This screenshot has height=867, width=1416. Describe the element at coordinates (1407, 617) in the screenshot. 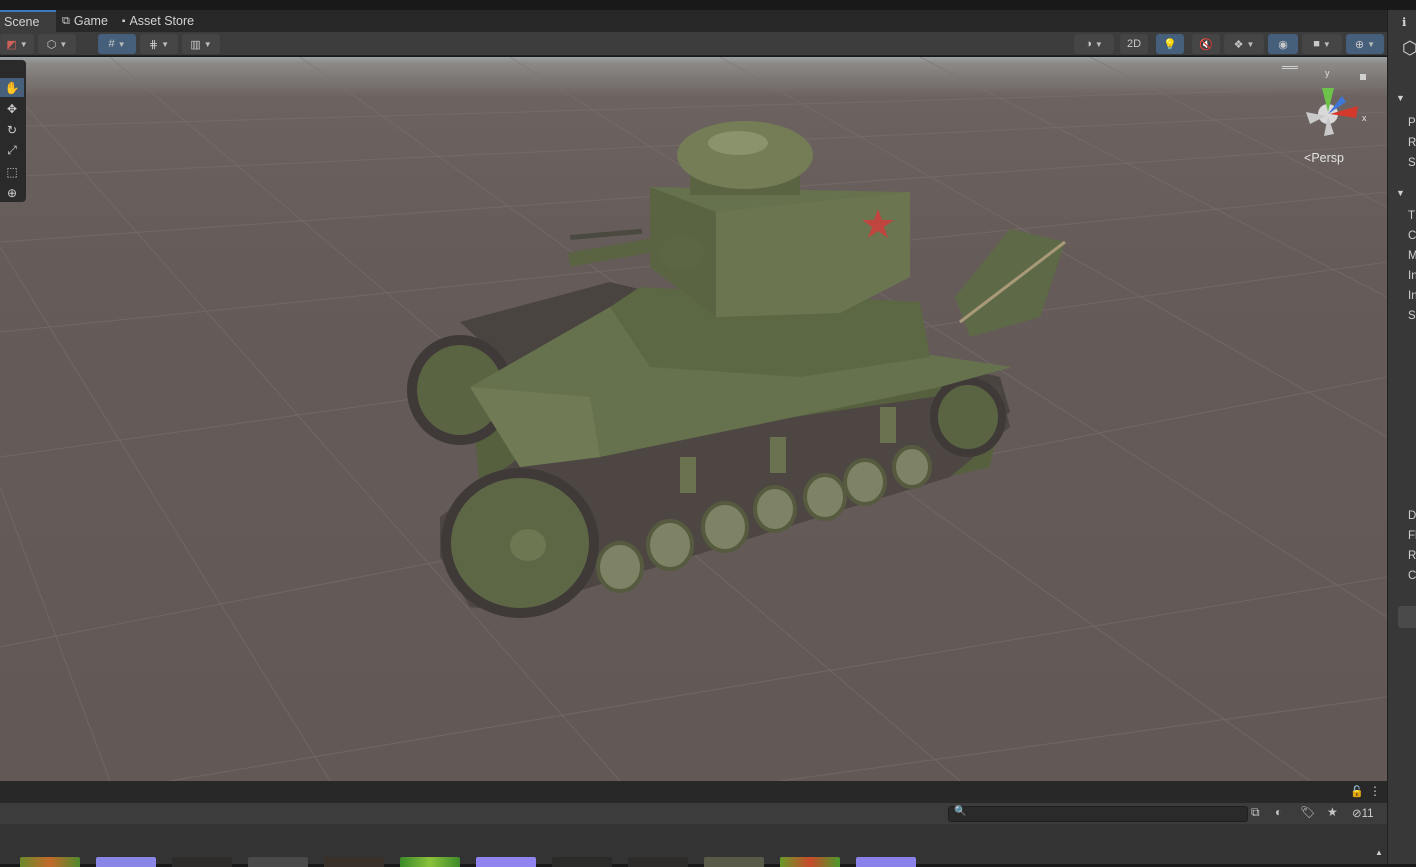

I see `add-component-button` at that location.